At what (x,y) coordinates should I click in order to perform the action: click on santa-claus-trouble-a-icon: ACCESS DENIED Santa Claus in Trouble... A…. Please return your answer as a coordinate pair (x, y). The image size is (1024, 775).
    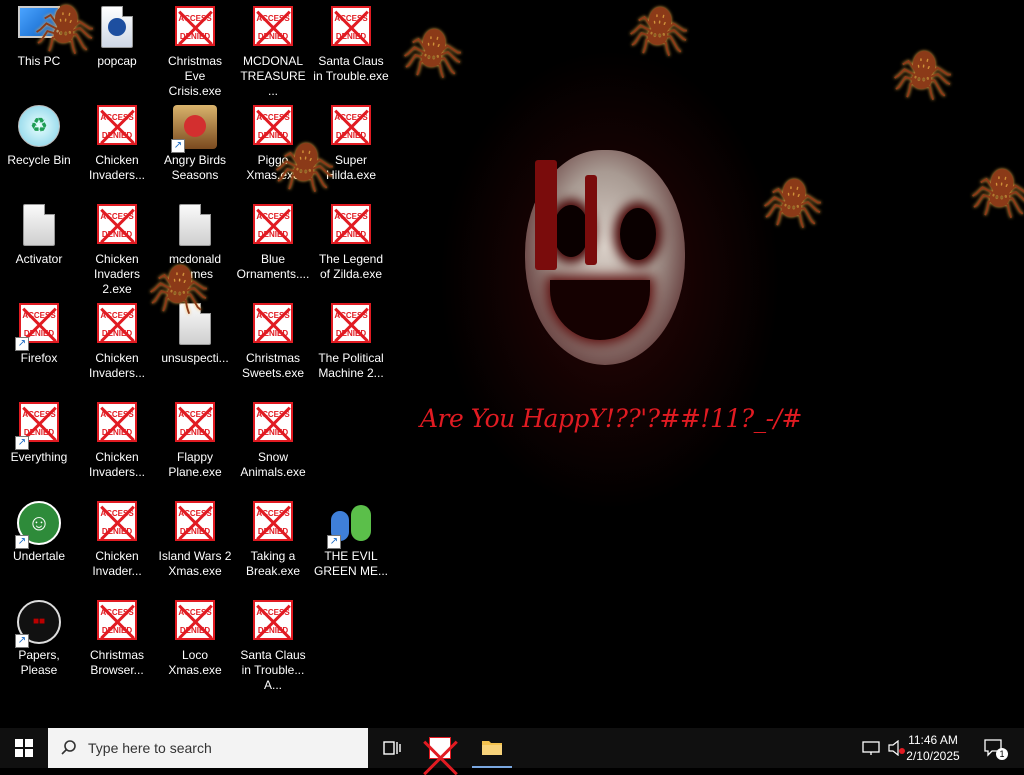
    Looking at the image, I should click on (273, 643).